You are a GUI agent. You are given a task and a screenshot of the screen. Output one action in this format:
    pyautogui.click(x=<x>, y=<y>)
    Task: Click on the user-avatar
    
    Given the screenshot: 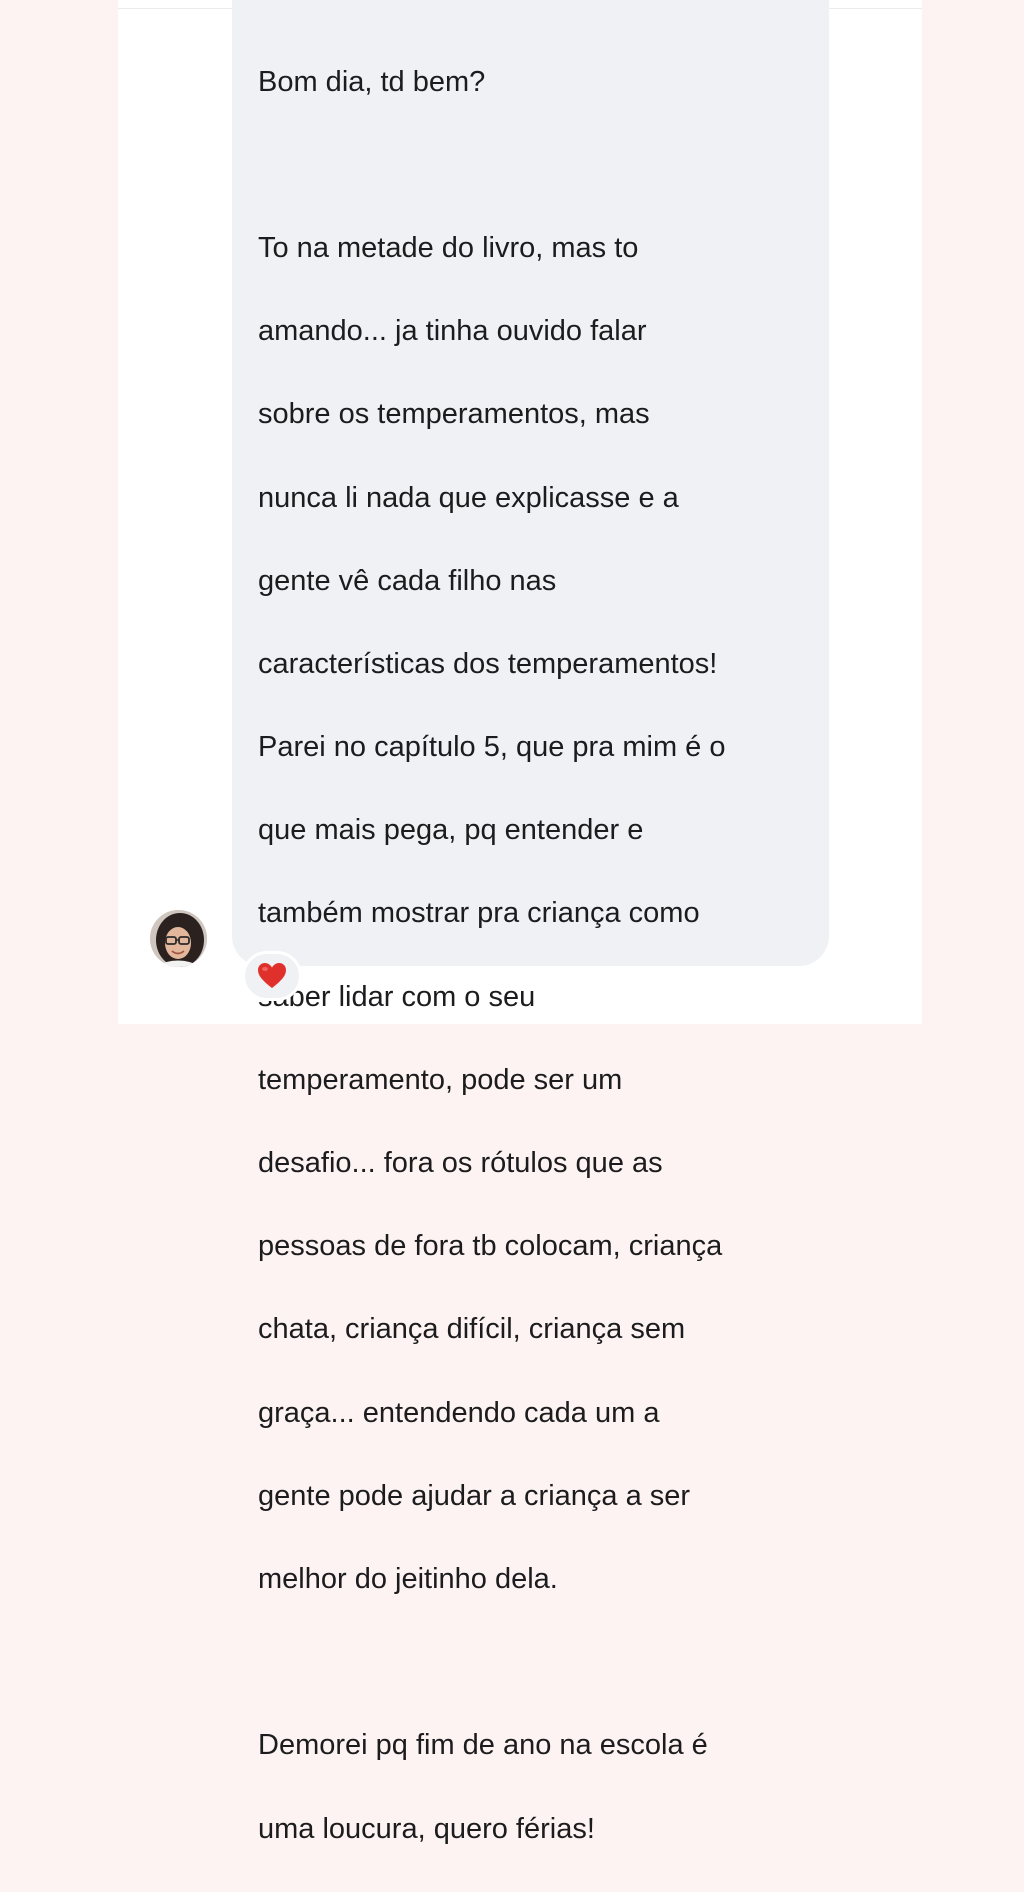 What is the action you would take?
    pyautogui.click(x=178, y=938)
    